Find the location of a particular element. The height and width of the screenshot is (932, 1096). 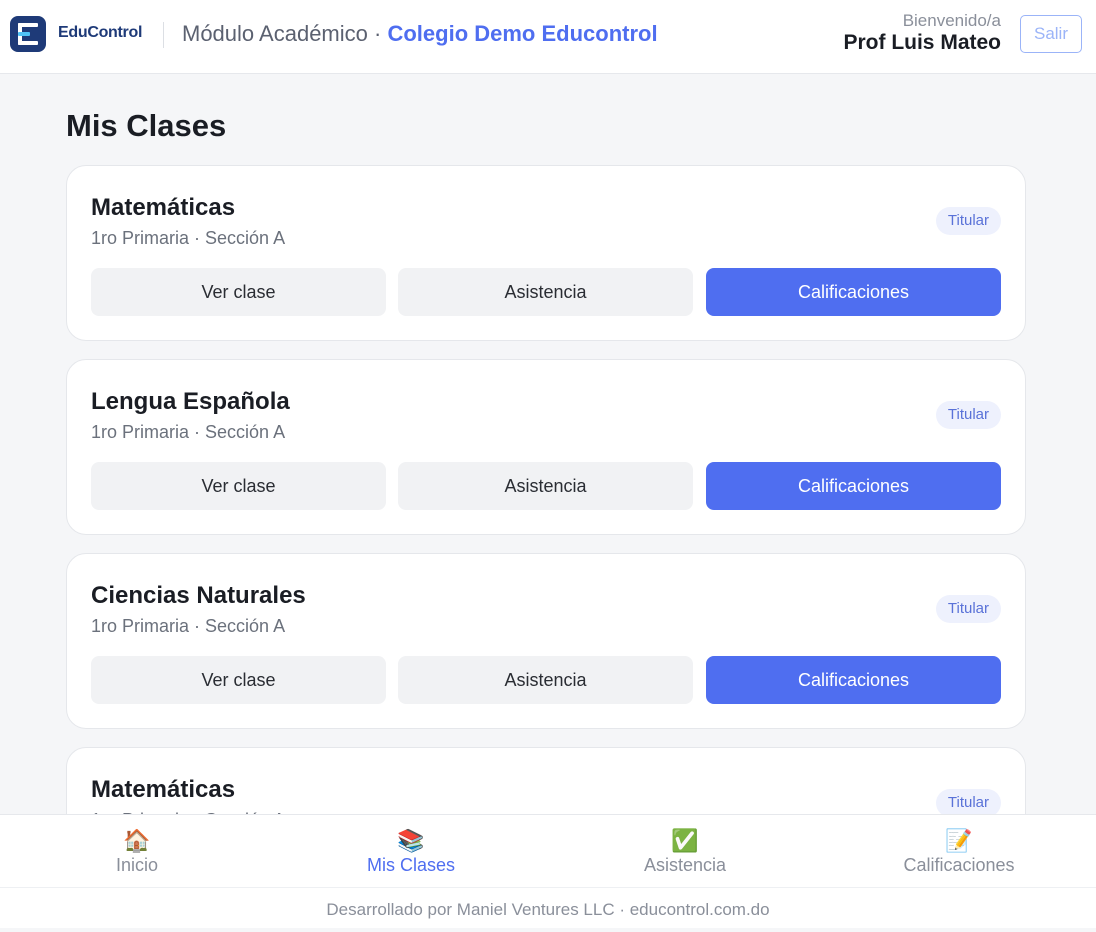

module-name: Módulo Académico is located at coordinates (275, 33).